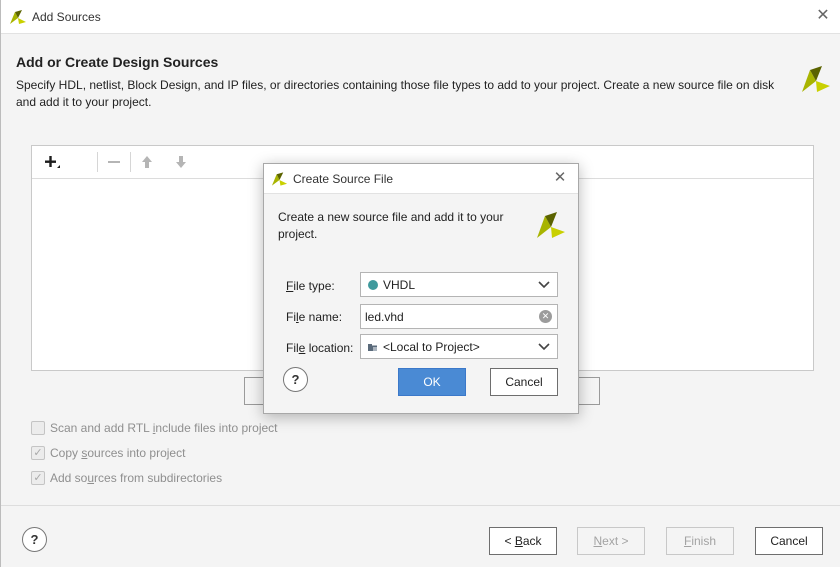  Describe the element at coordinates (343, 179) in the screenshot. I see `dialog-title: Create Source File` at that location.